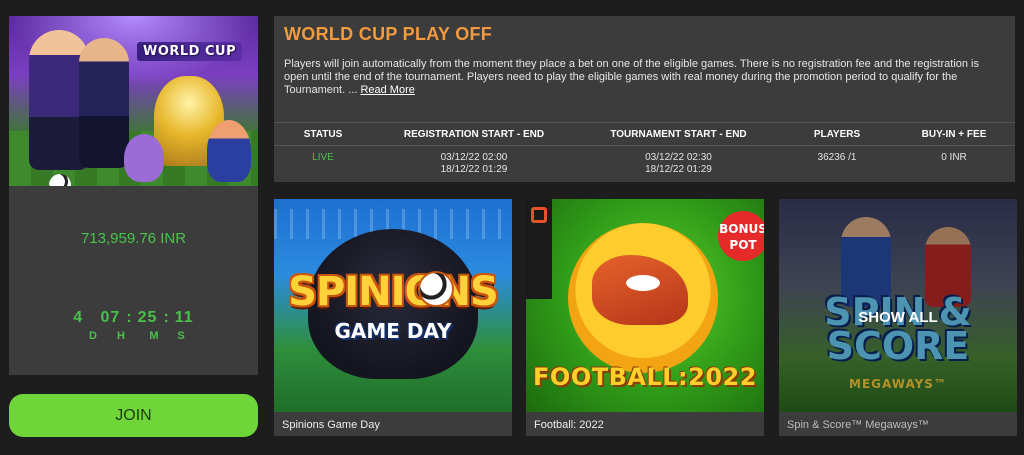 The image size is (1024, 455). What do you see at coordinates (837, 134) in the screenshot?
I see `column-header-players: PLAYERS` at bounding box center [837, 134].